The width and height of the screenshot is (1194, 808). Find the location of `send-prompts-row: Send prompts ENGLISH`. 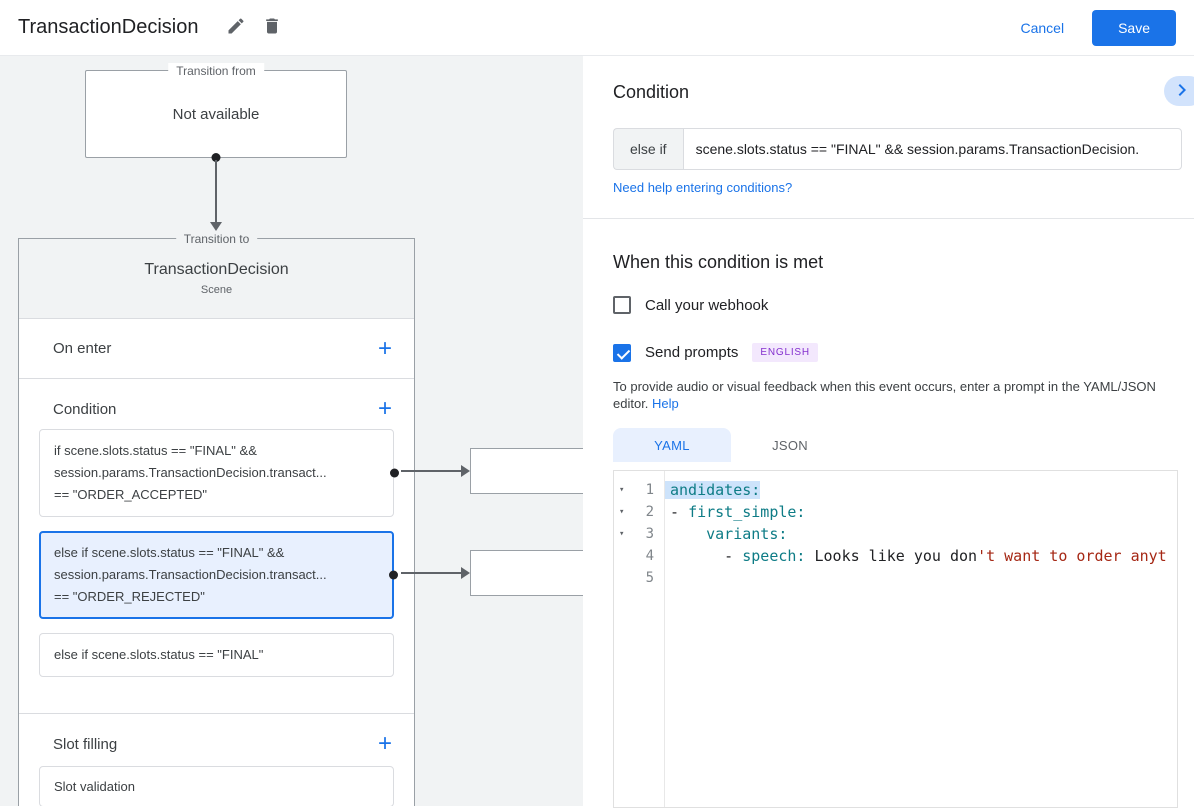

send-prompts-row: Send prompts ENGLISH is located at coordinates (715, 352).